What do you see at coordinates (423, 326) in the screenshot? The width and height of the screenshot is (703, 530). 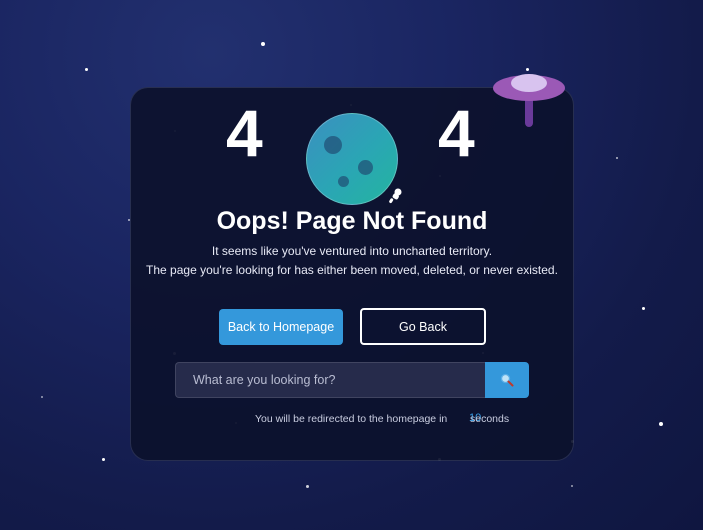 I see `go-back-button: Go Back` at bounding box center [423, 326].